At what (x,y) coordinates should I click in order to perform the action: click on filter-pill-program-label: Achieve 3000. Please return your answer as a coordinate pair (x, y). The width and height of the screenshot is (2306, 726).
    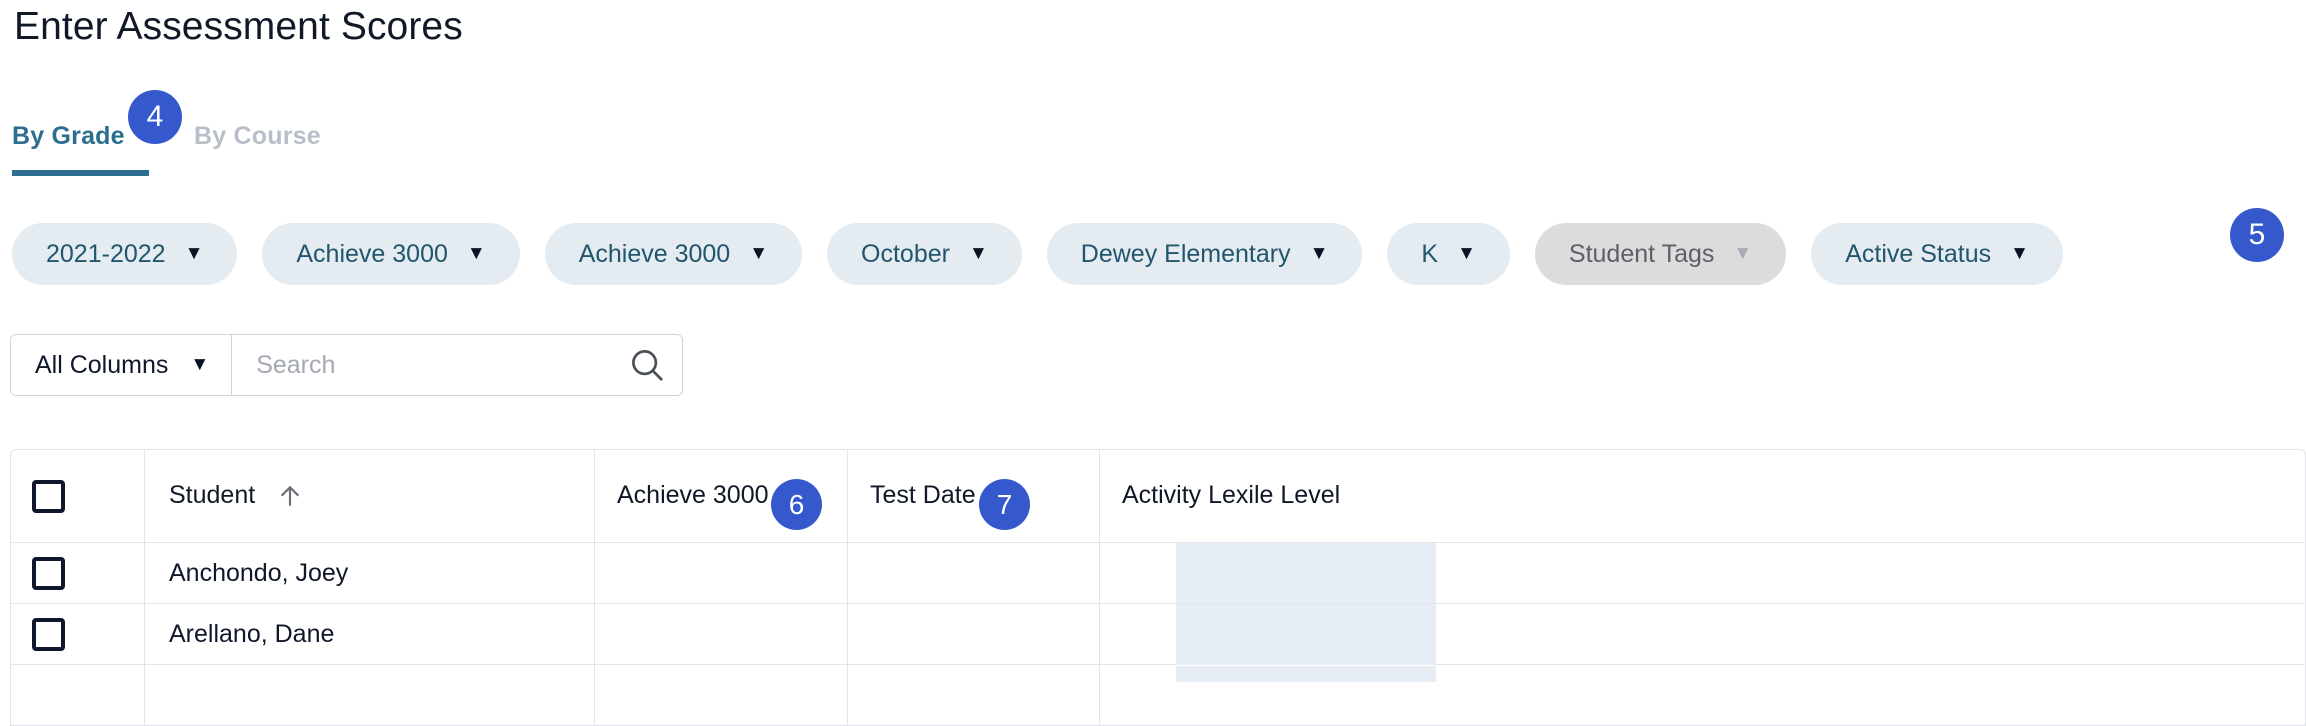
    Looking at the image, I should click on (372, 253).